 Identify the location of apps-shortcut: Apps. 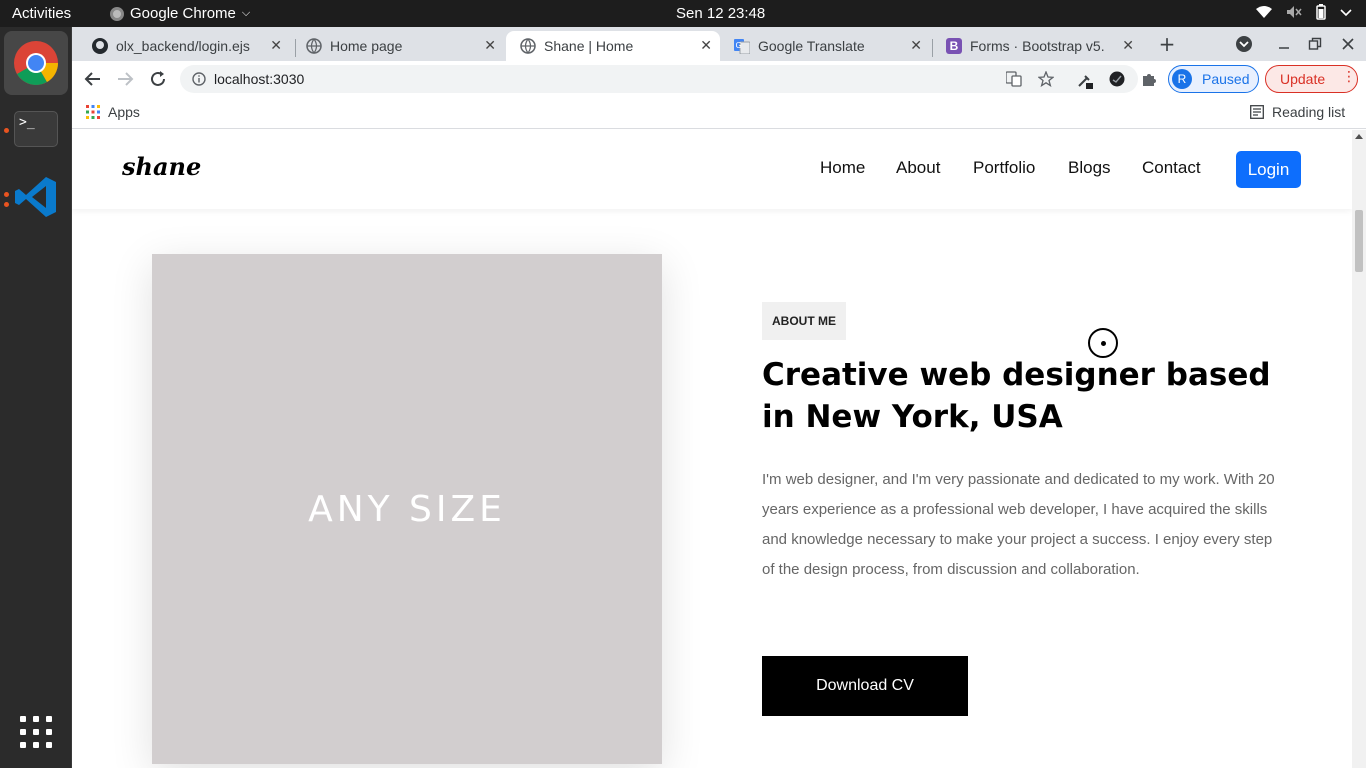
(113, 112).